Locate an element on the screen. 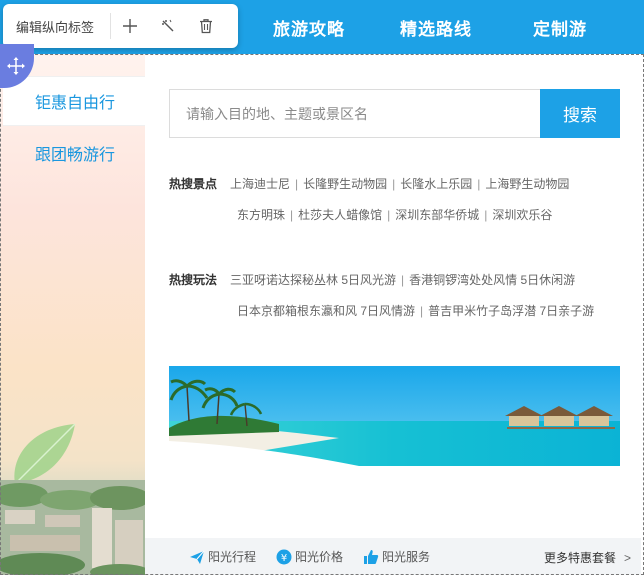  feature-label: 阳光行程 is located at coordinates (232, 557).